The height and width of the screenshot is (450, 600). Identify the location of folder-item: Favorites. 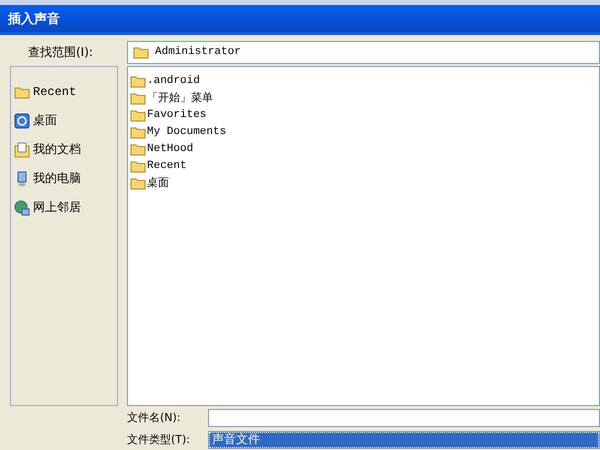
(363, 114).